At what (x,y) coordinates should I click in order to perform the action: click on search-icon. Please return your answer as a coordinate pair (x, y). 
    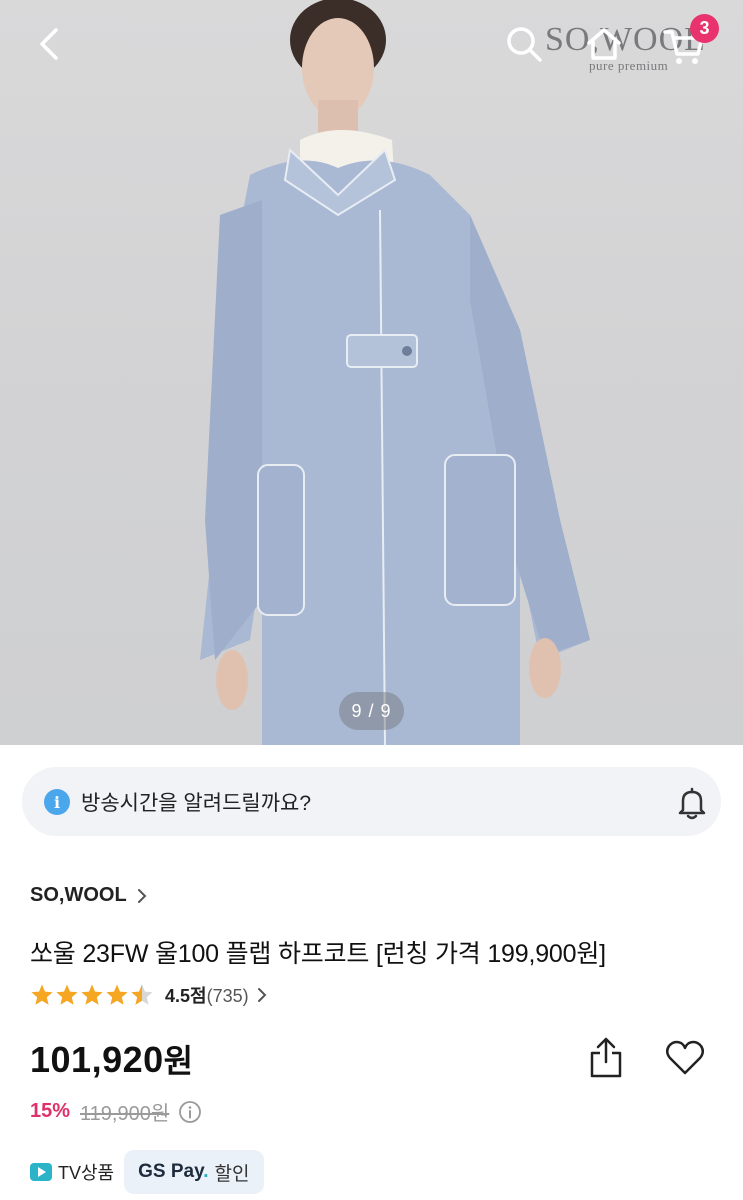
    Looking at the image, I should click on (524, 44).